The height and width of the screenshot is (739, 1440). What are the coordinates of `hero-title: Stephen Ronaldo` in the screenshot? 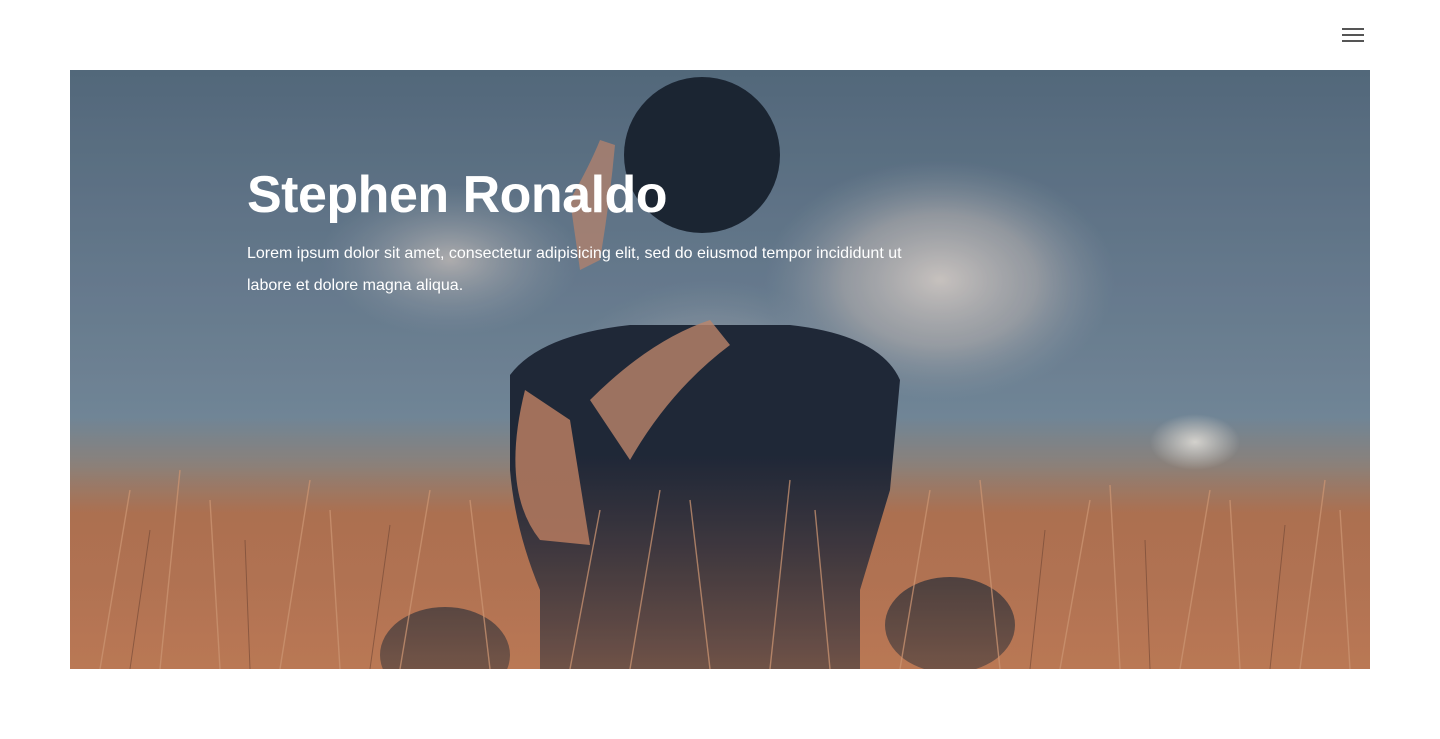 It's located at (457, 195).